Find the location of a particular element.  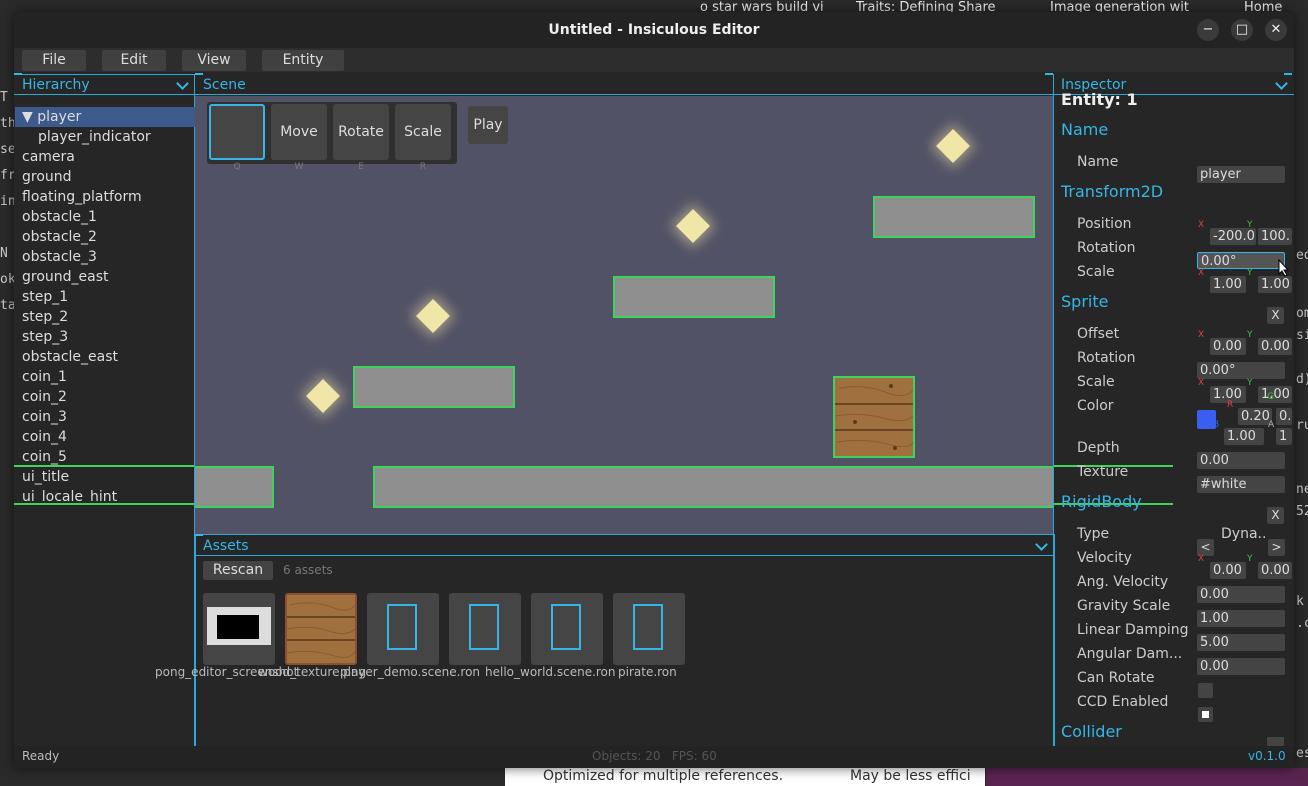

cursor-icon is located at coordinates (1284, 268).